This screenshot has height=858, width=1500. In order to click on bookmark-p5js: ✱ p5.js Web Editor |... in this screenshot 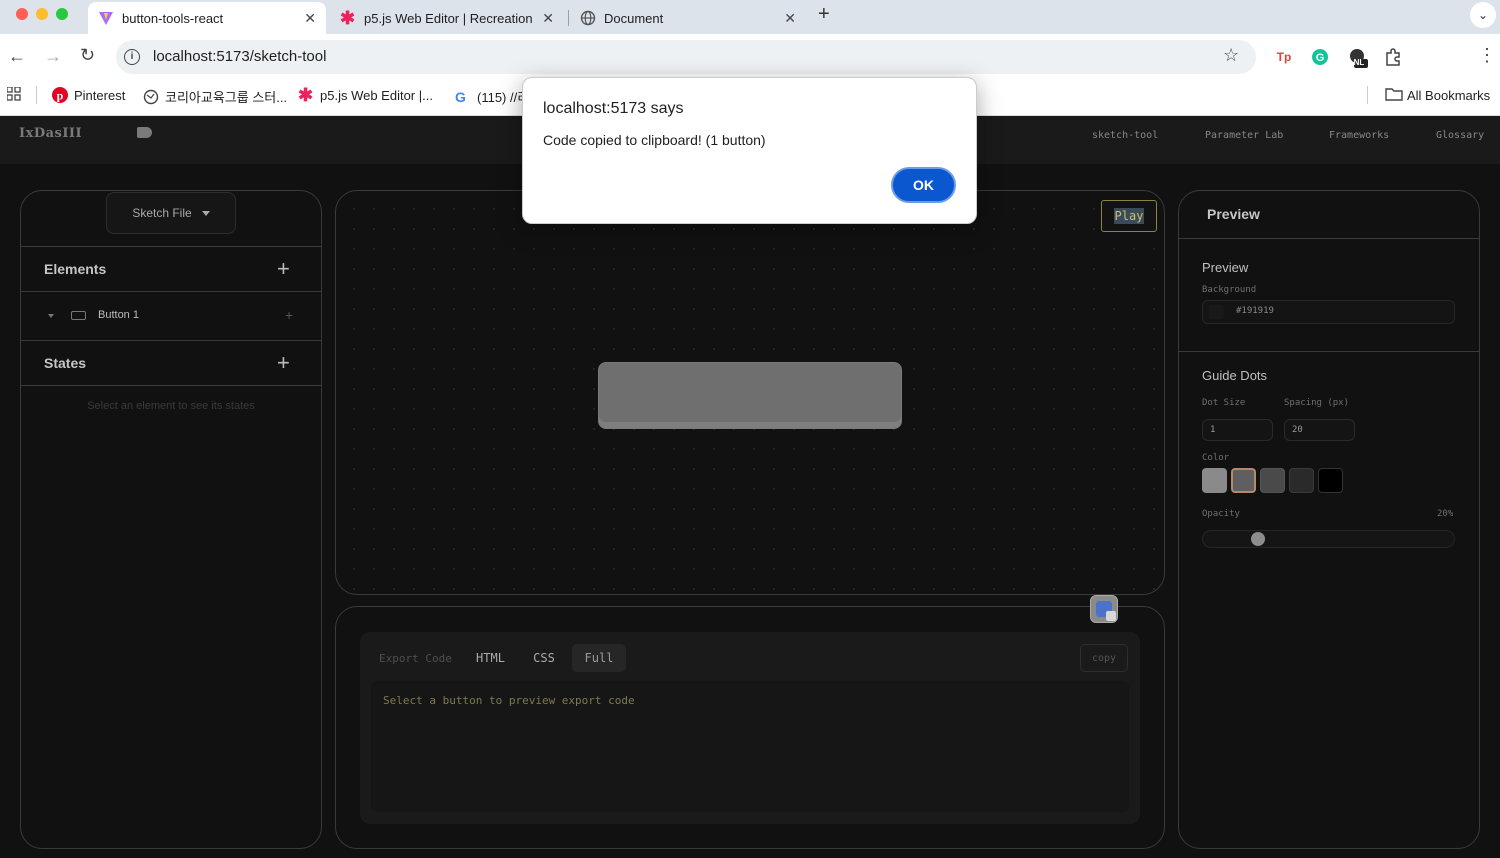, I will do `click(365, 95)`.